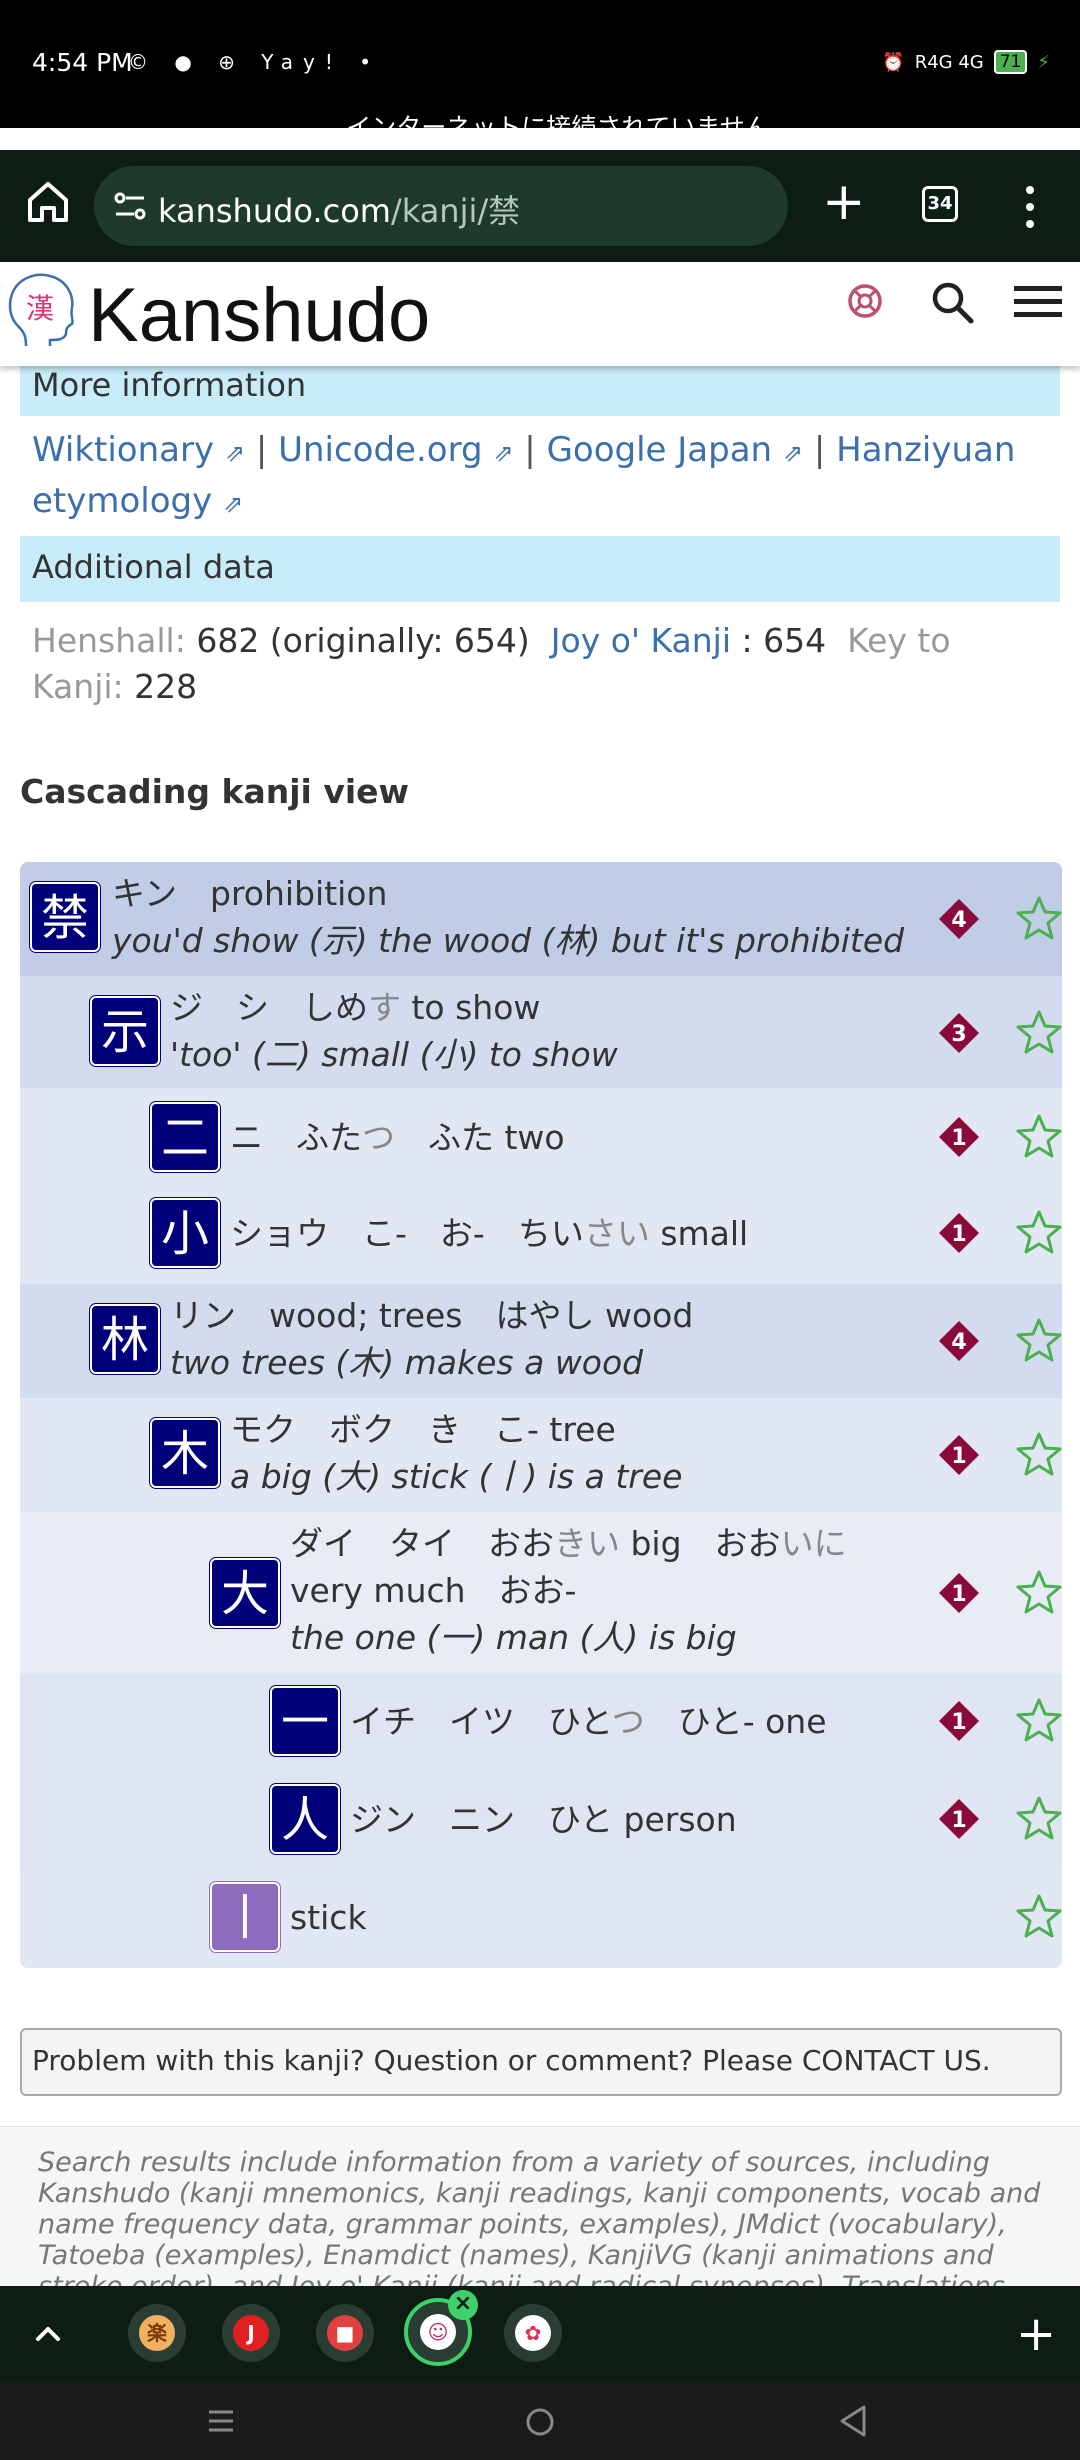 The image size is (1080, 2460). What do you see at coordinates (245, 1917) in the screenshot?
I see `radical-box: 丨` at bounding box center [245, 1917].